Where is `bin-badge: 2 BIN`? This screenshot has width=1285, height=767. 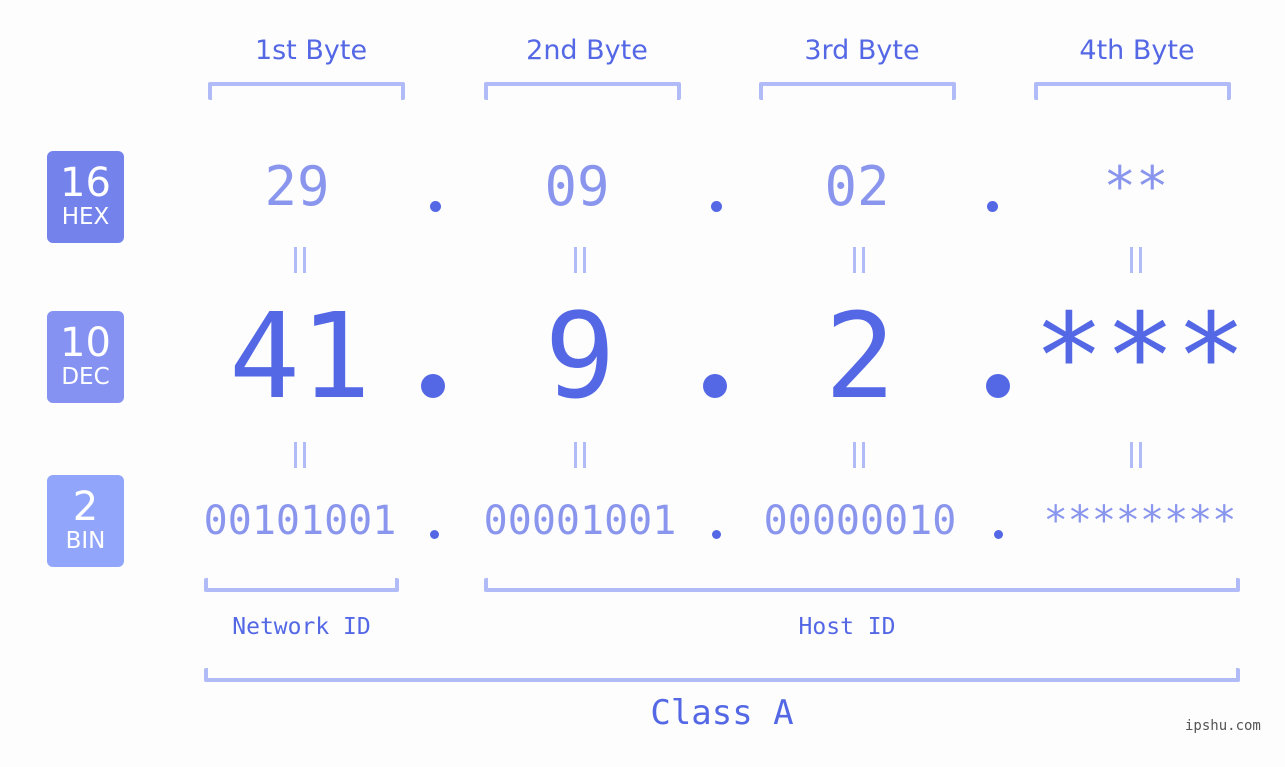 bin-badge: 2 BIN is located at coordinates (85, 521).